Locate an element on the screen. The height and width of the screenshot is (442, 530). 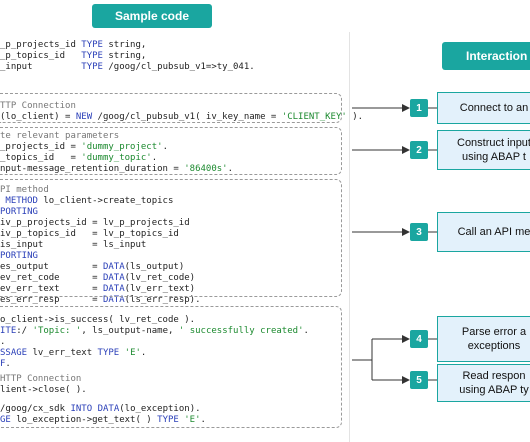
step-2-box: Construct input using ABAP t is located at coordinates (483, 150).